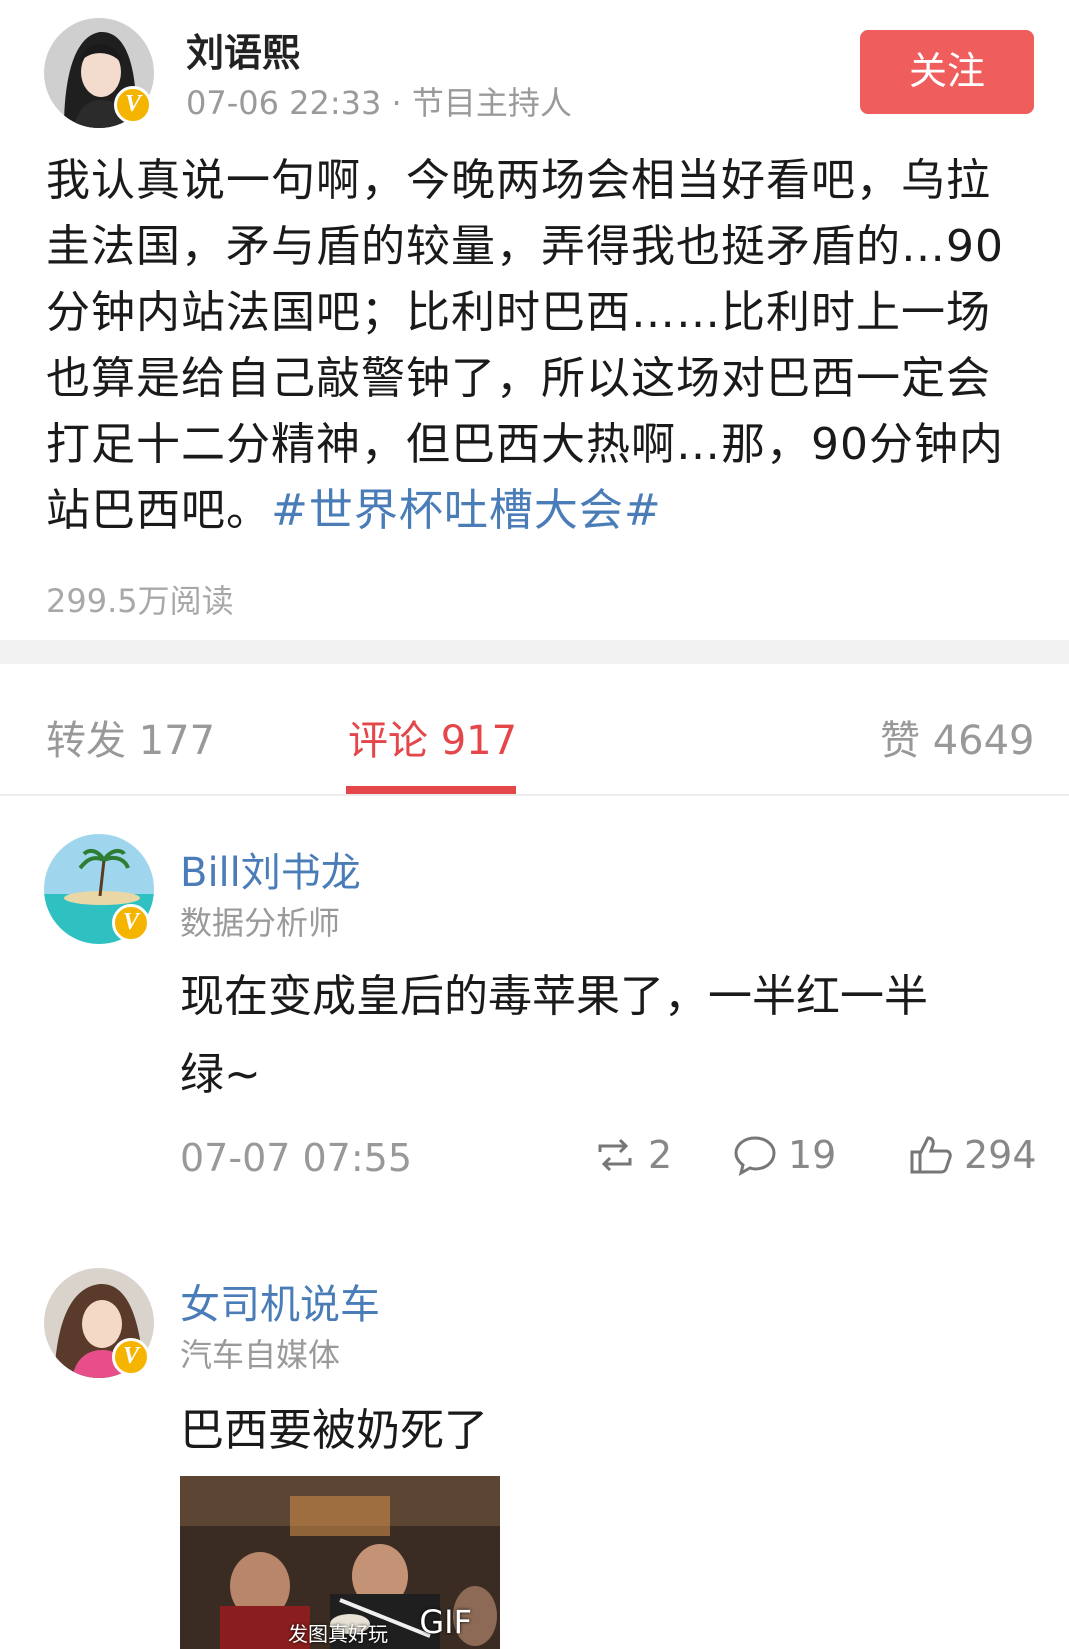  I want to click on section-divider, so click(534, 652).